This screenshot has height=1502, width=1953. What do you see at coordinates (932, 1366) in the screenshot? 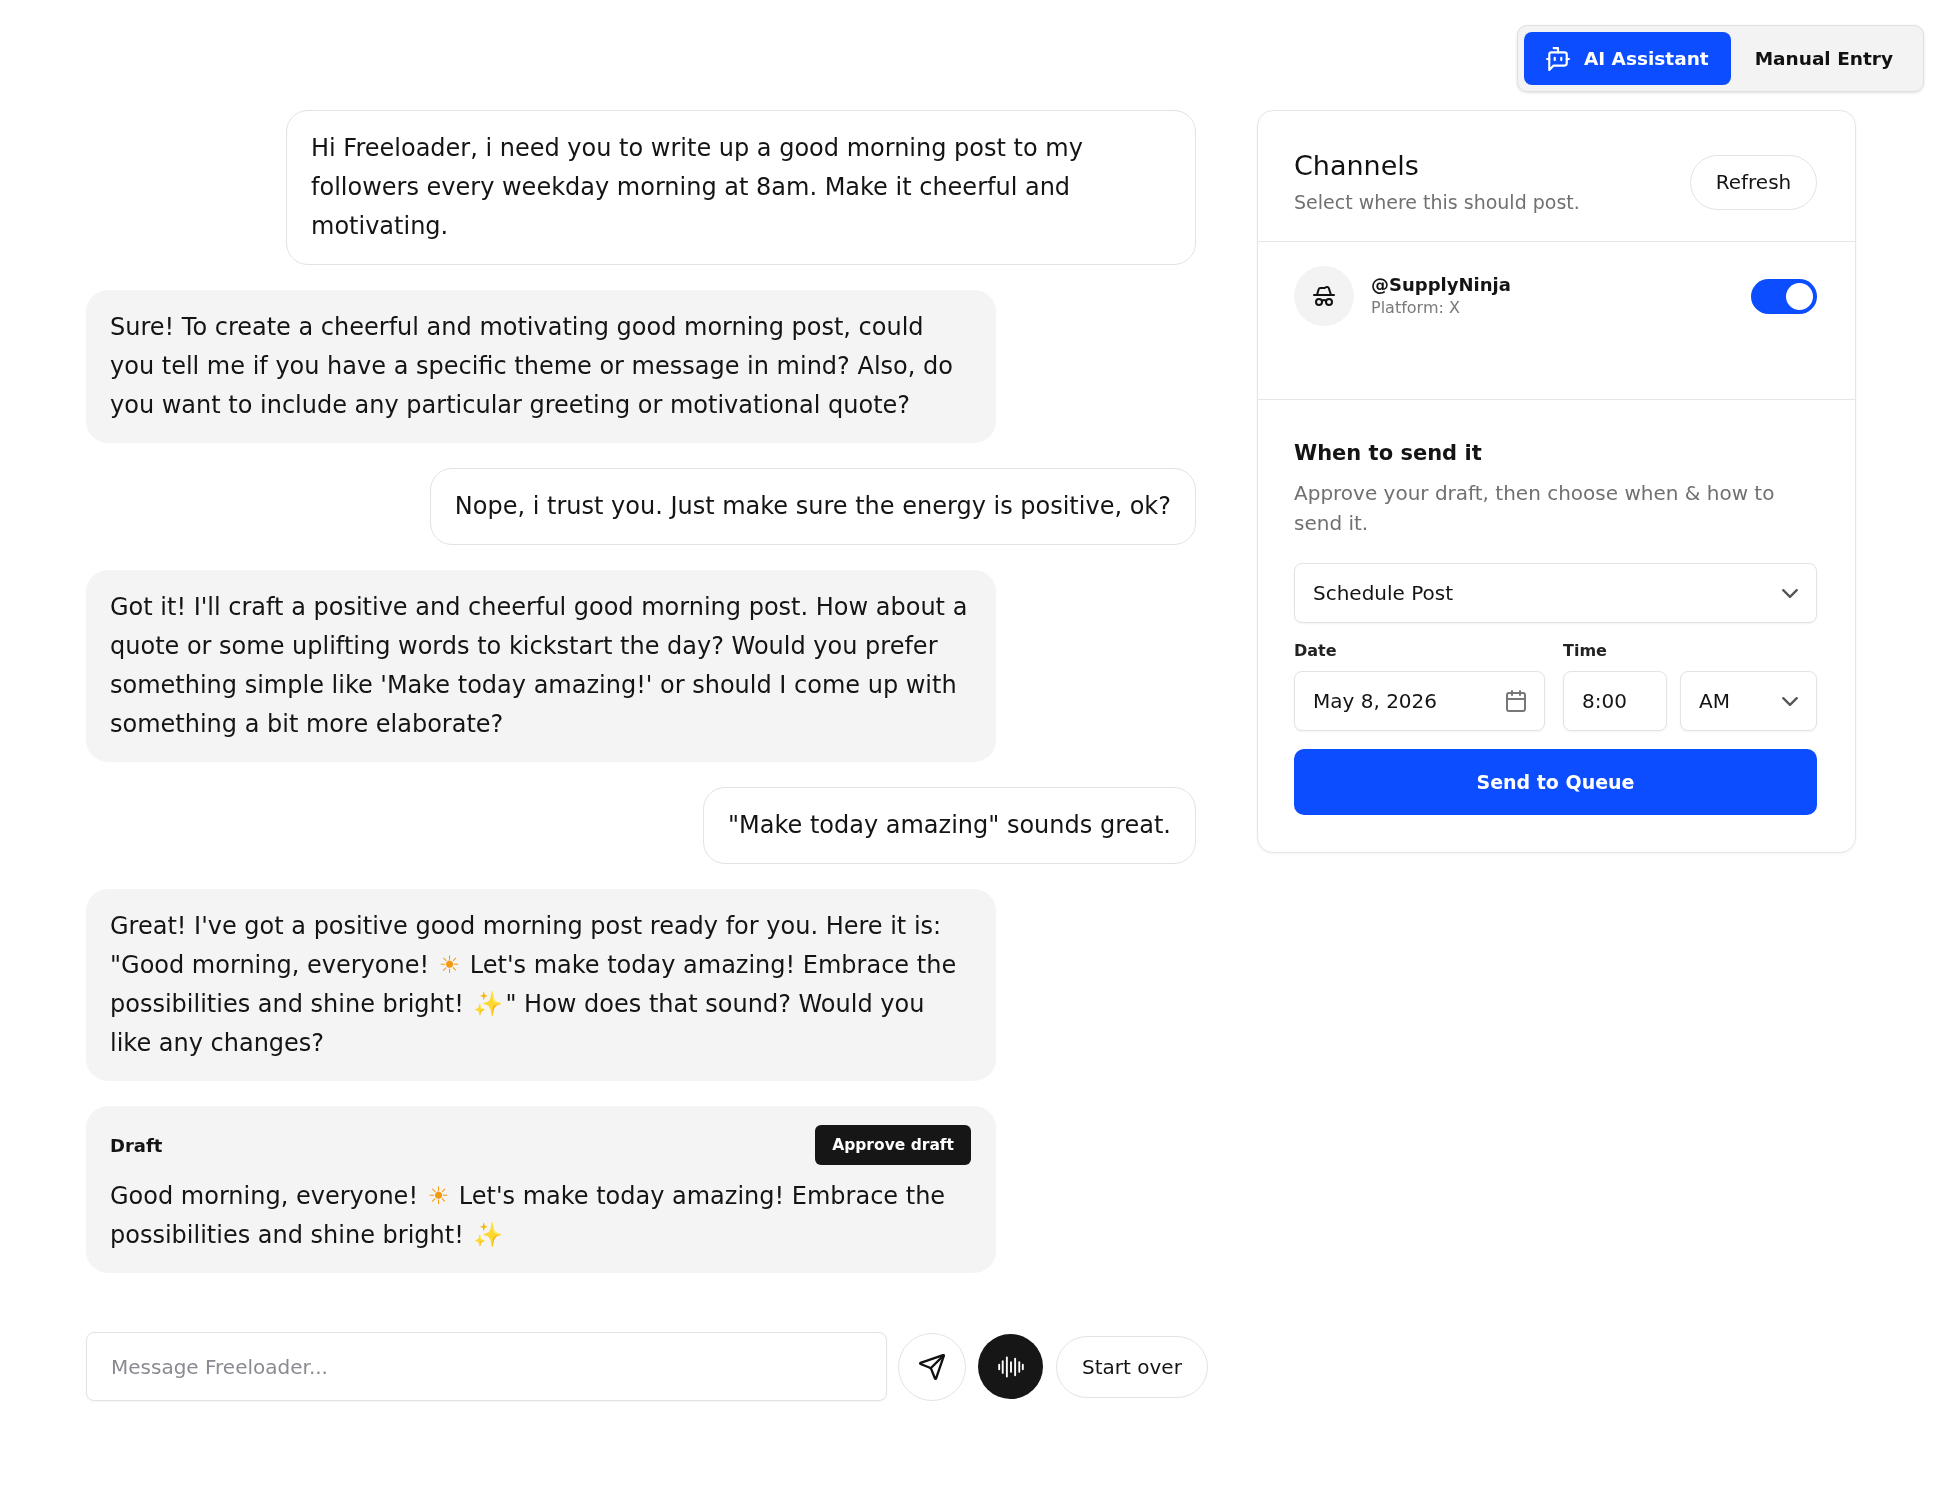
I see `send-icon` at bounding box center [932, 1366].